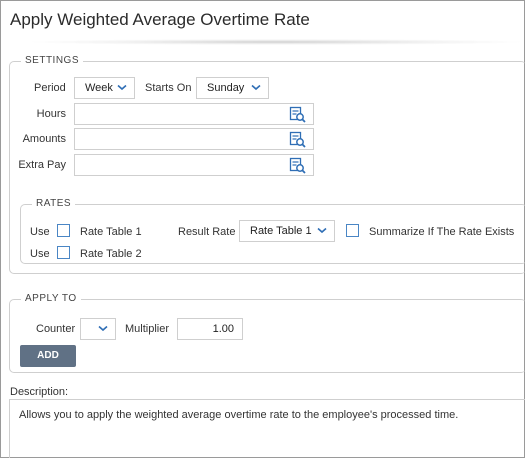 The height and width of the screenshot is (458, 525). What do you see at coordinates (111, 254) in the screenshot?
I see `rate-table-2-label: Rate Table 2` at bounding box center [111, 254].